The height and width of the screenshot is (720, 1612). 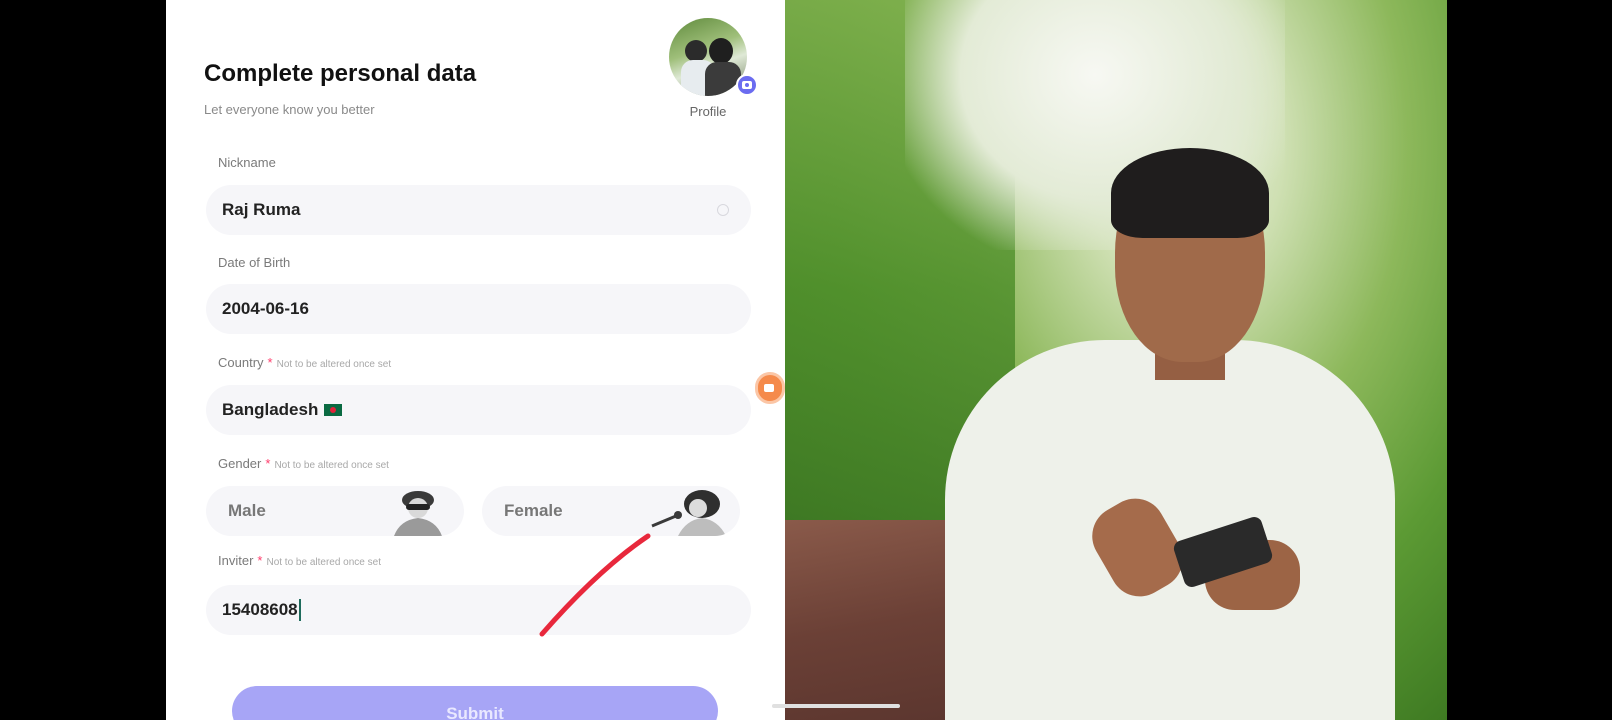 I want to click on clear-icon, so click(x=723, y=210).